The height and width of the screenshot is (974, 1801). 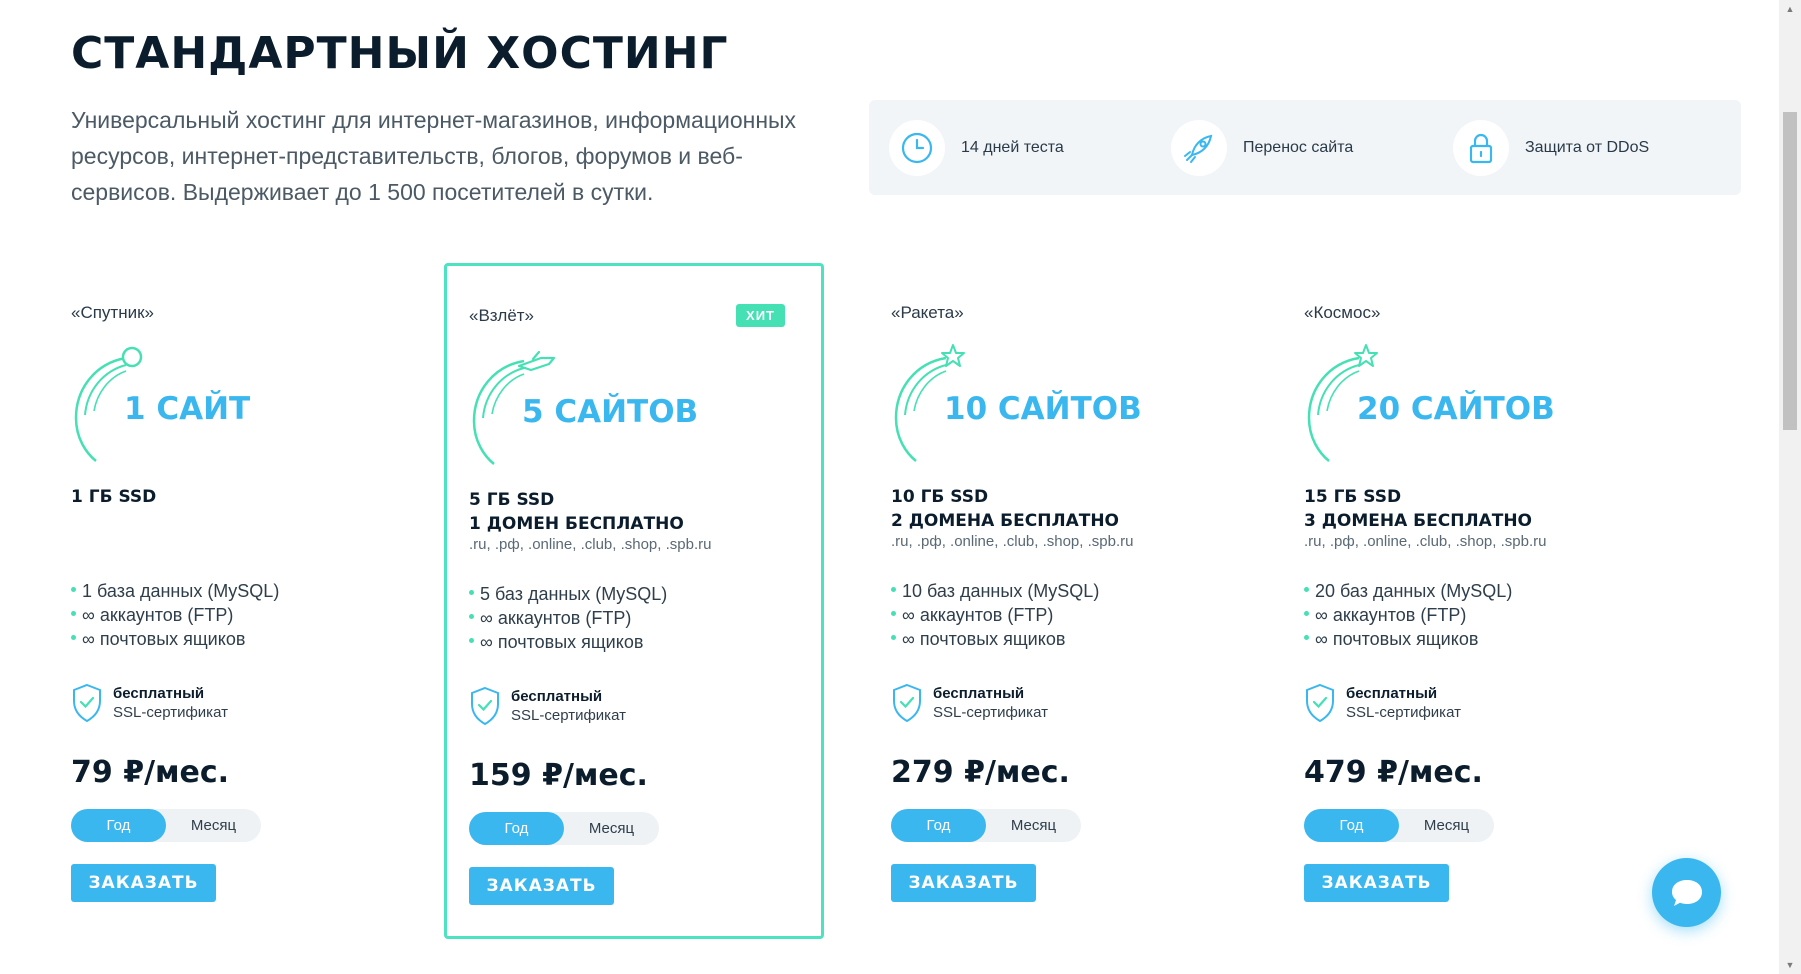 I want to click on plan-sites: 1 САЙТ, so click(x=187, y=409).